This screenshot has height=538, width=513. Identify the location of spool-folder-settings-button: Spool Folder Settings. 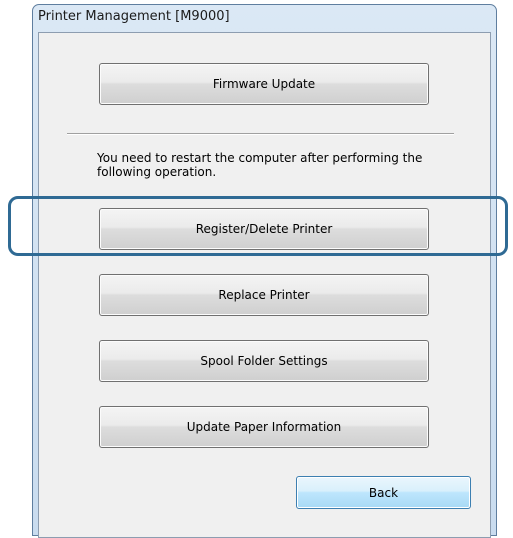
(264, 361).